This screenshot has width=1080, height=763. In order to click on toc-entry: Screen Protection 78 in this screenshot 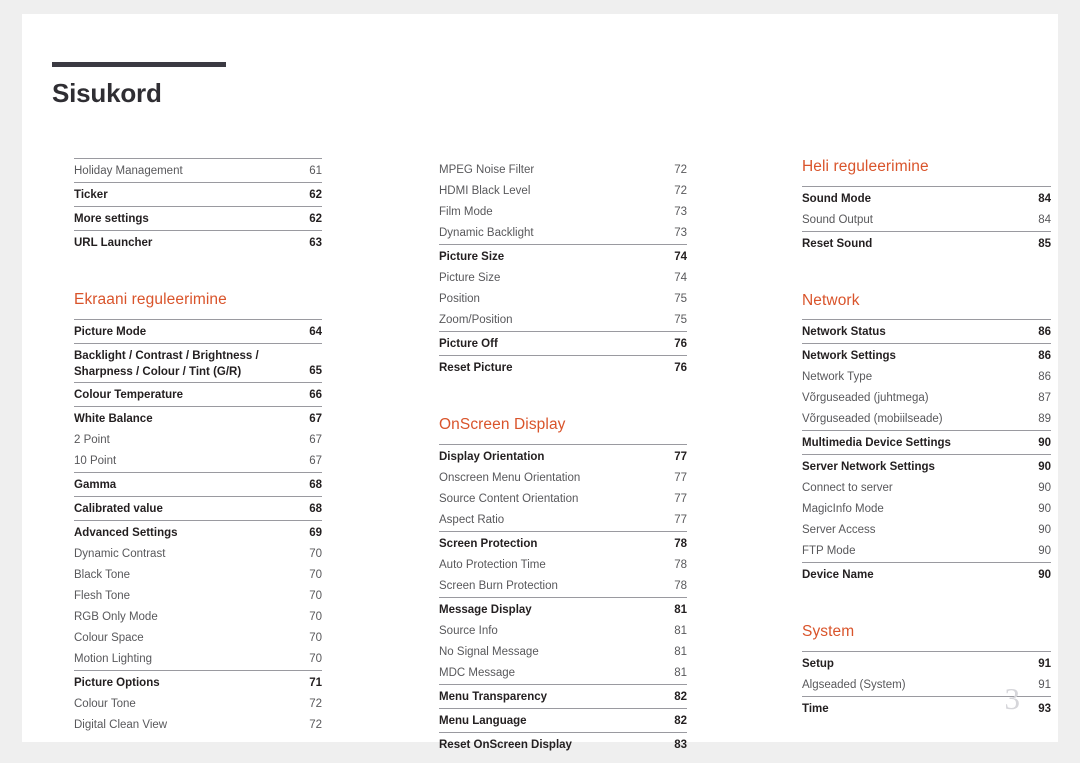, I will do `click(563, 544)`.